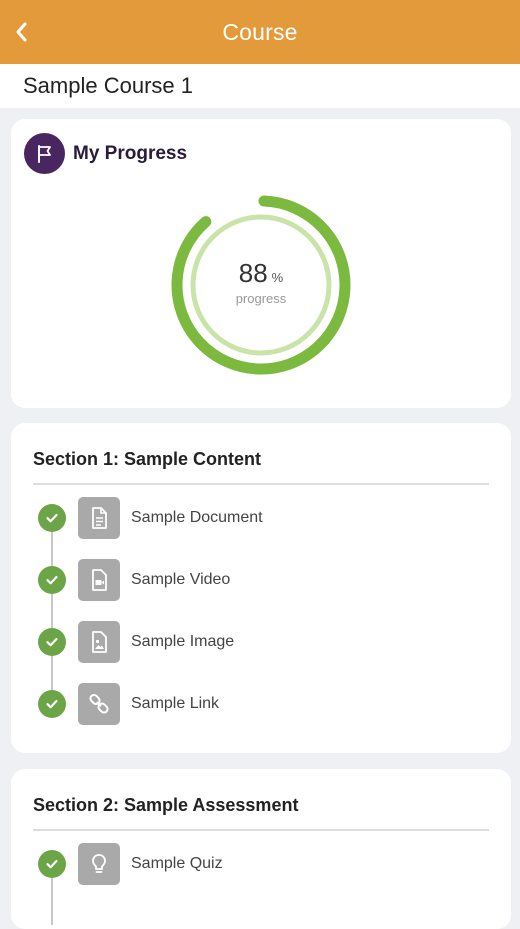 This screenshot has height=929, width=520. Describe the element at coordinates (99, 580) in the screenshot. I see `video-icon` at that location.